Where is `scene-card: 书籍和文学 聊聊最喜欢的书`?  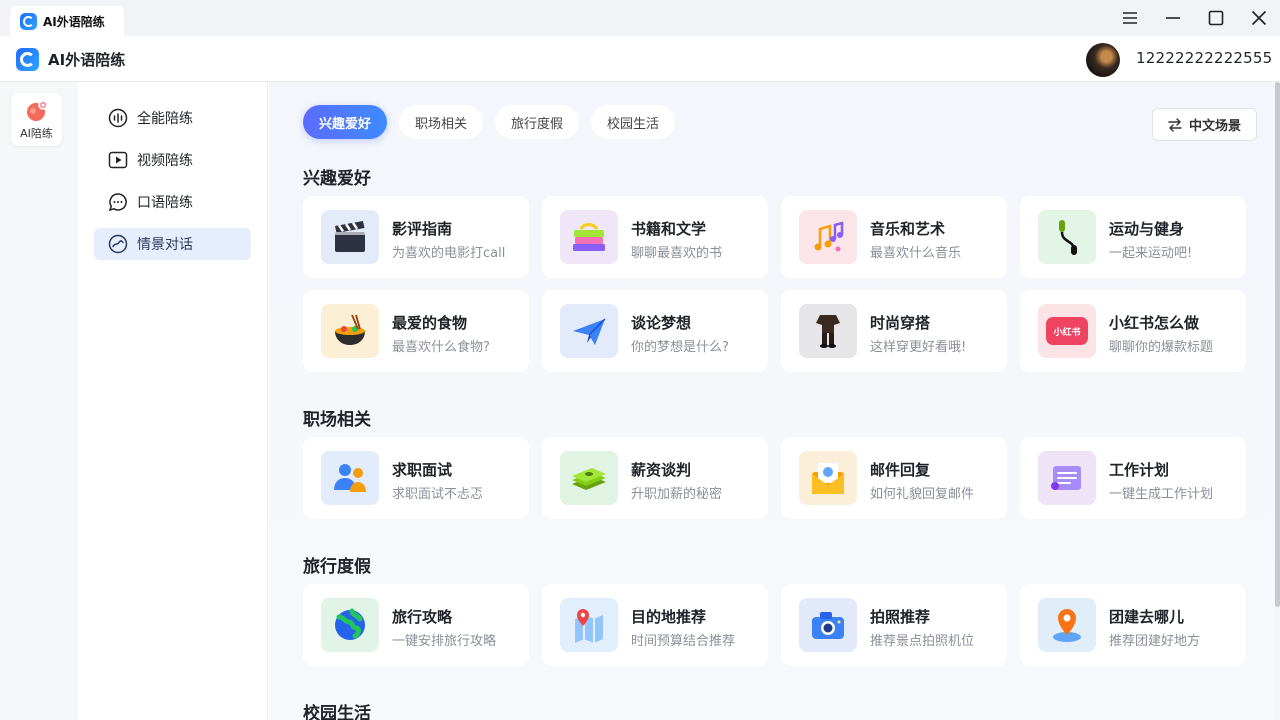
scene-card: 书籍和文学 聊聊最喜欢的书 is located at coordinates (655, 237).